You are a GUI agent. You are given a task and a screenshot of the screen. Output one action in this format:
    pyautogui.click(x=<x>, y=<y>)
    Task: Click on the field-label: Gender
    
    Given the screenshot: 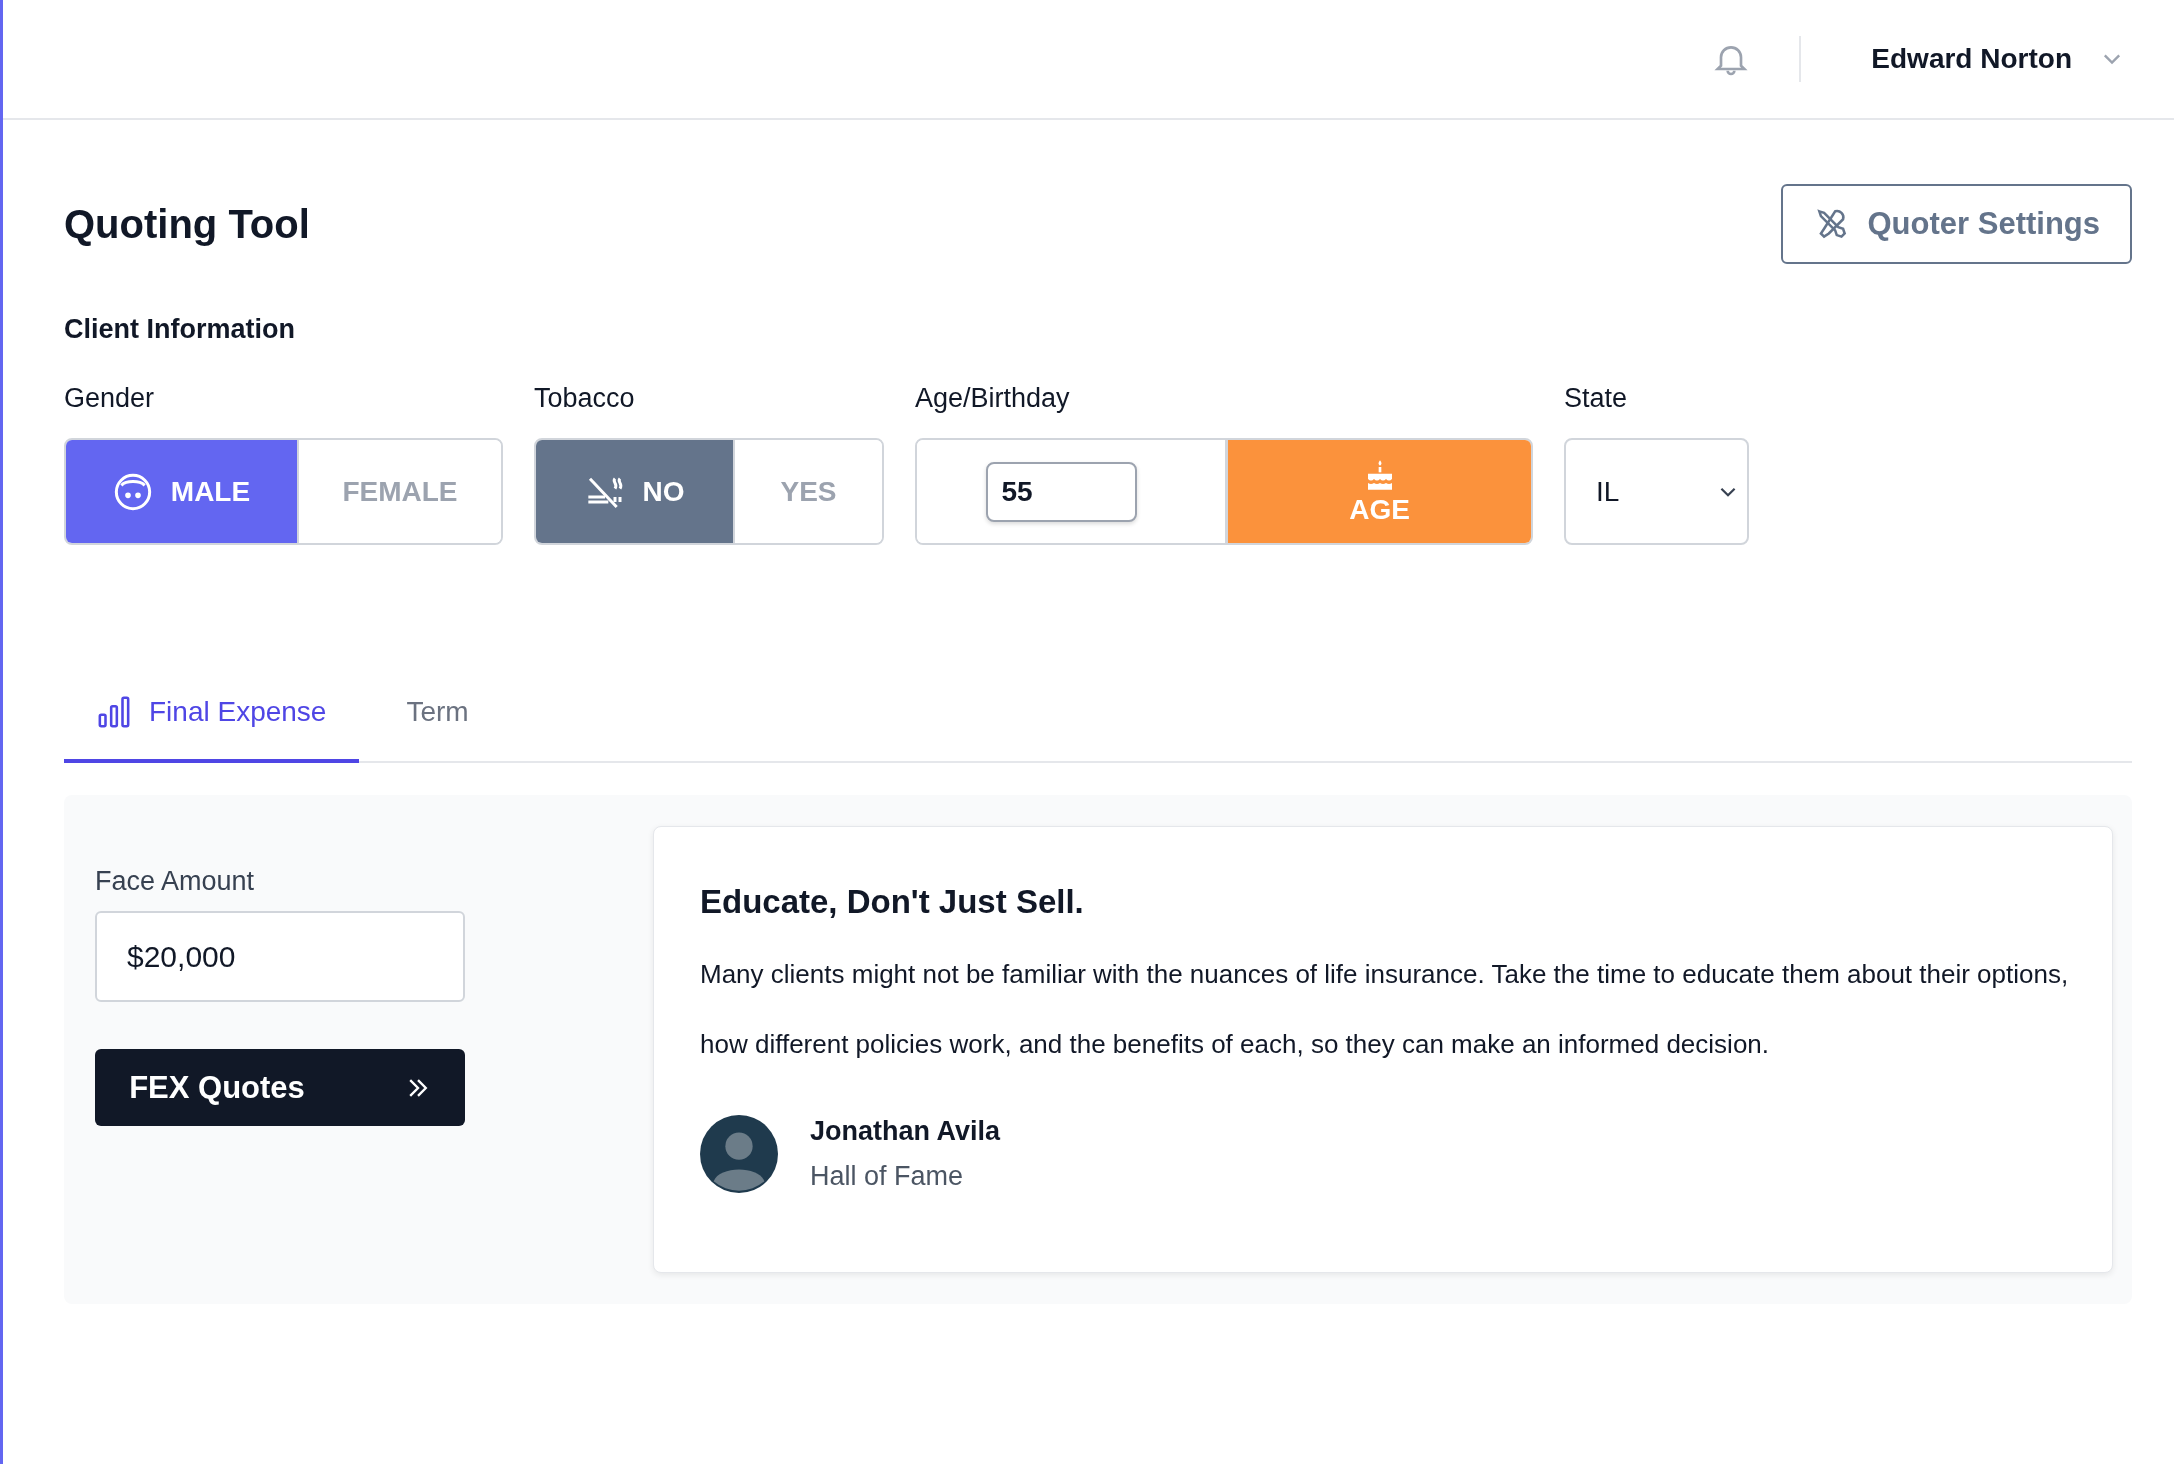 What is the action you would take?
    pyautogui.click(x=110, y=398)
    